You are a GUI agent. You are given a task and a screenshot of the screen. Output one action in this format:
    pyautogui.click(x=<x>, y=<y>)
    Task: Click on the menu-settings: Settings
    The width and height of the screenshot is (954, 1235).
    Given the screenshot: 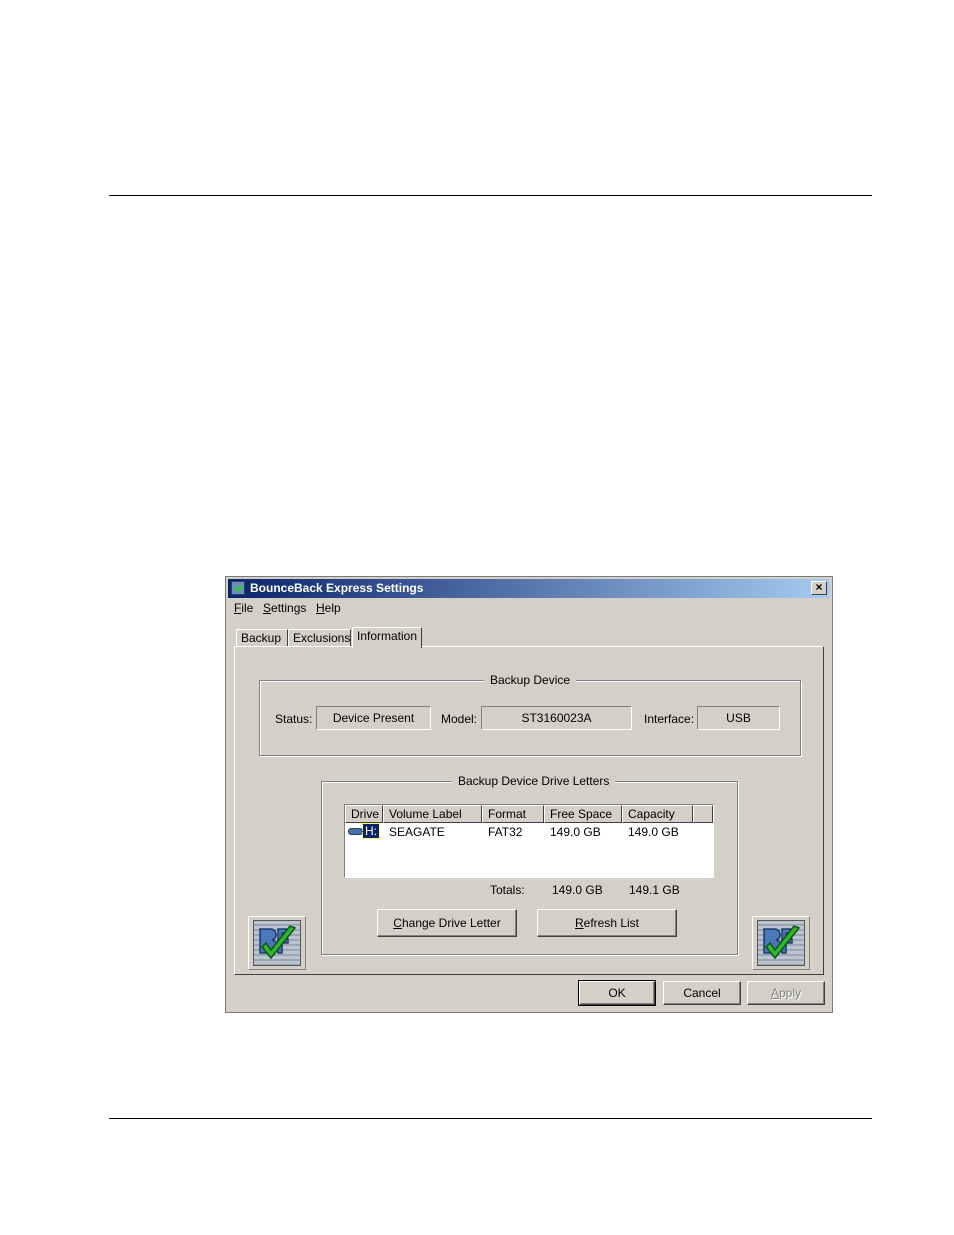 What is the action you would take?
    pyautogui.click(x=284, y=608)
    